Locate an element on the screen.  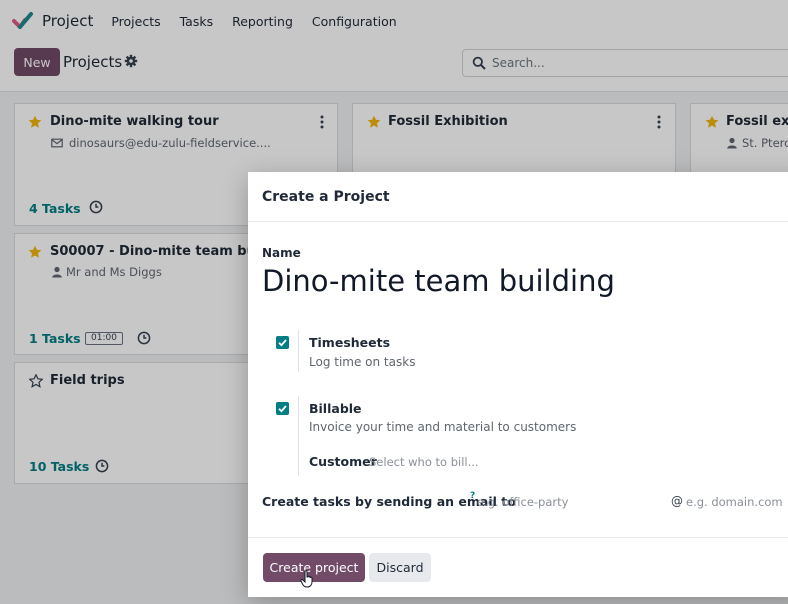
customer-label: Customer is located at coordinates (343, 461).